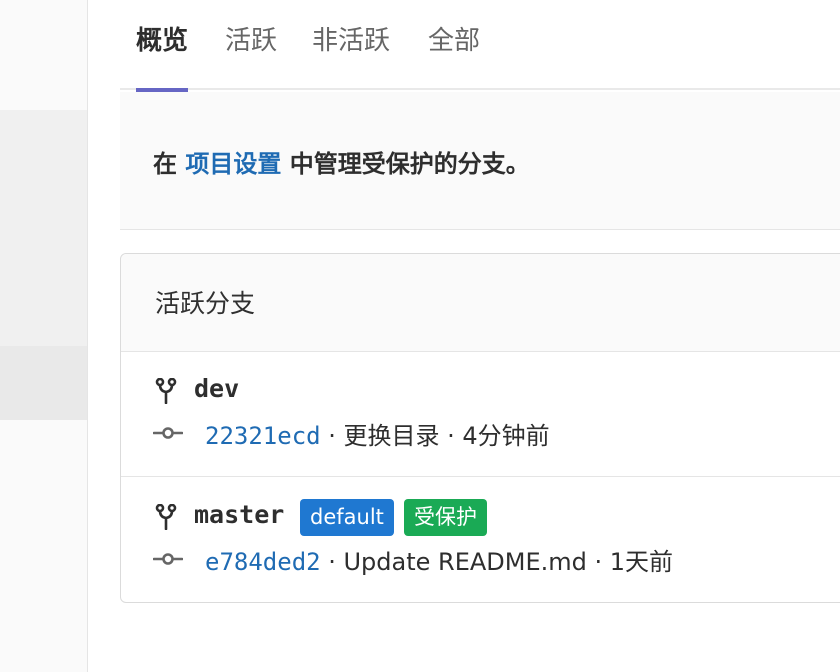 The width and height of the screenshot is (840, 672). I want to click on commit-info: 22321ecd · 更换目录 · 4分钟前, so click(377, 433).